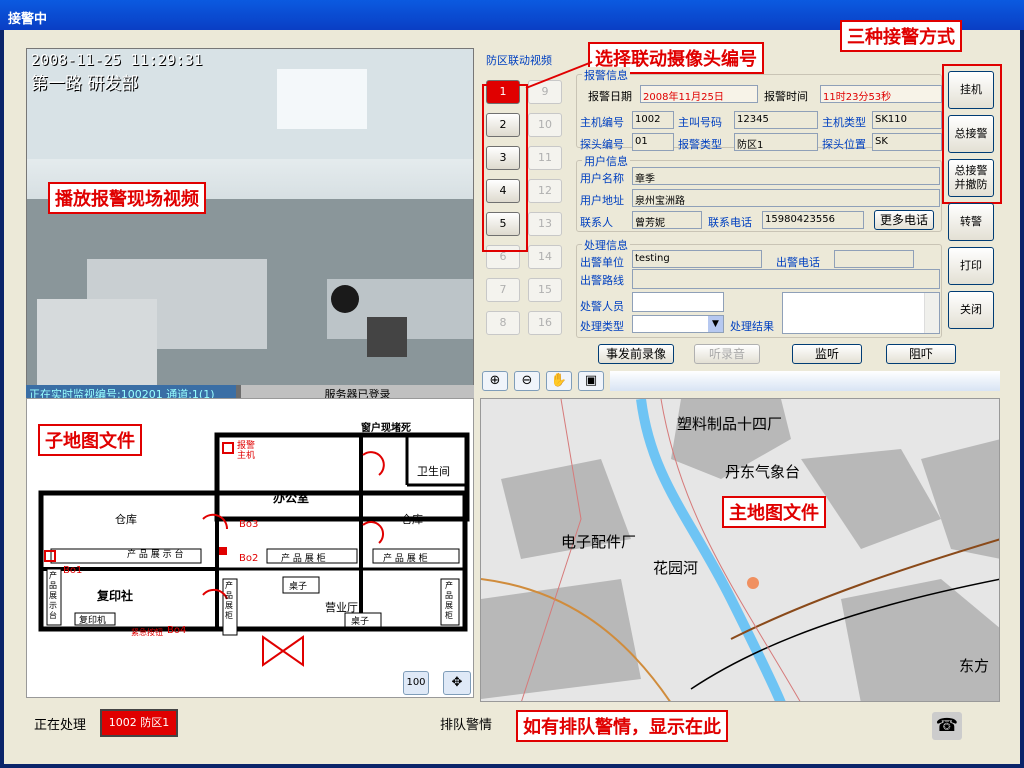  I want to click on contact-field: 曾芳妮, so click(667, 220).